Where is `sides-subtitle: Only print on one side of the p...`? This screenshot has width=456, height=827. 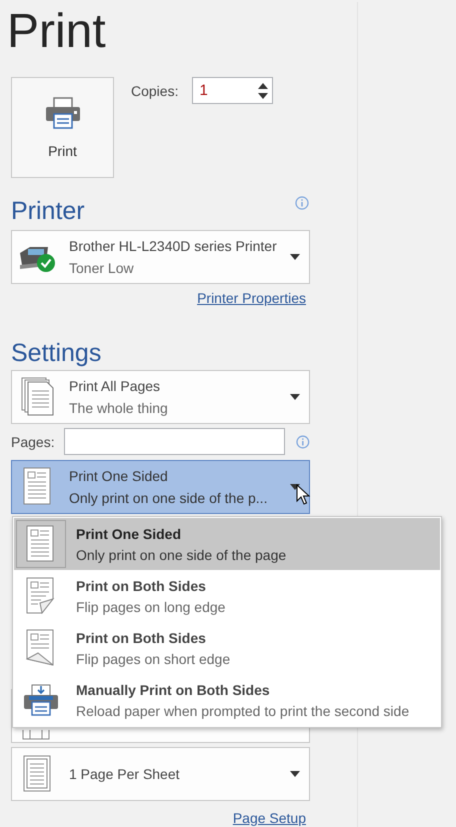 sides-subtitle: Only print on one side of the p... is located at coordinates (168, 498).